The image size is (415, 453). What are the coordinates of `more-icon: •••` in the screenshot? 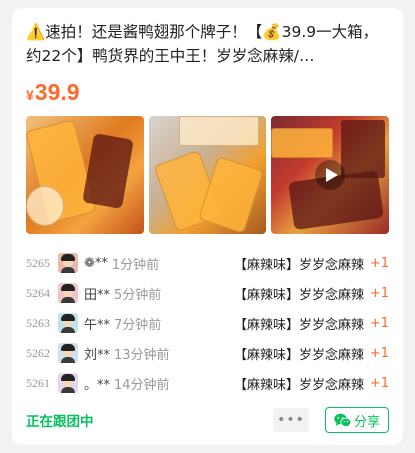 It's located at (291, 420).